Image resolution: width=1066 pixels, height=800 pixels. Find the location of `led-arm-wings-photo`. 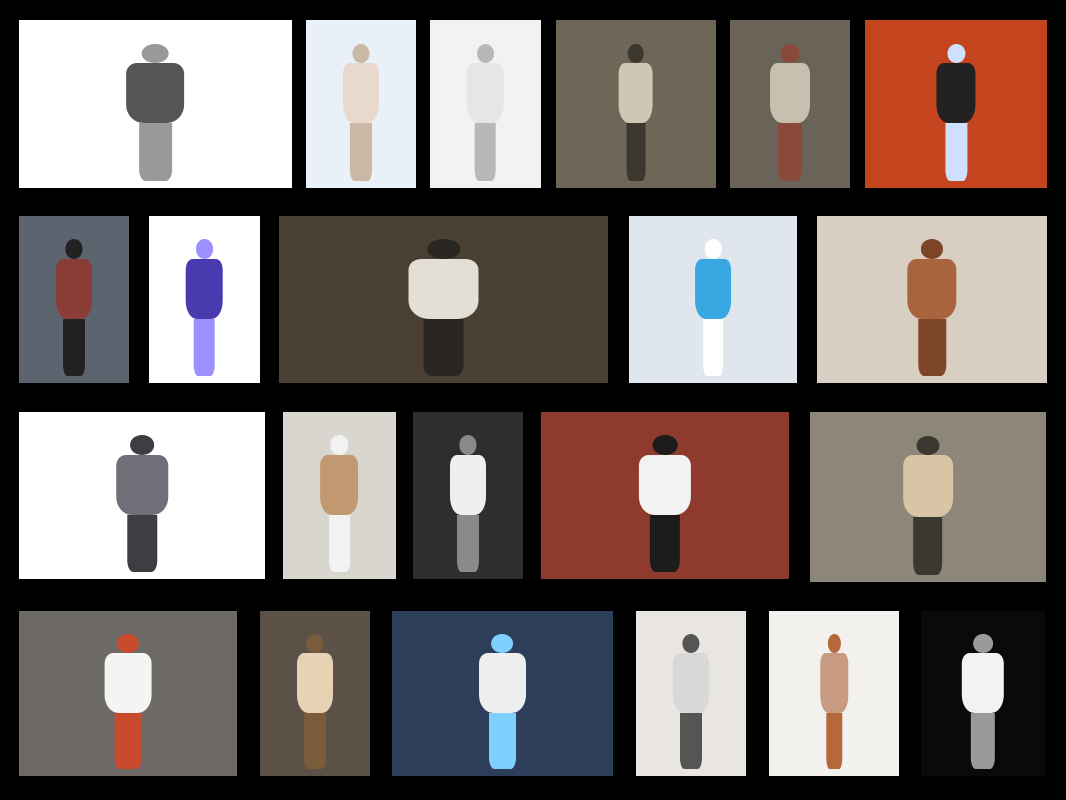

led-arm-wings-photo is located at coordinates (956, 104).